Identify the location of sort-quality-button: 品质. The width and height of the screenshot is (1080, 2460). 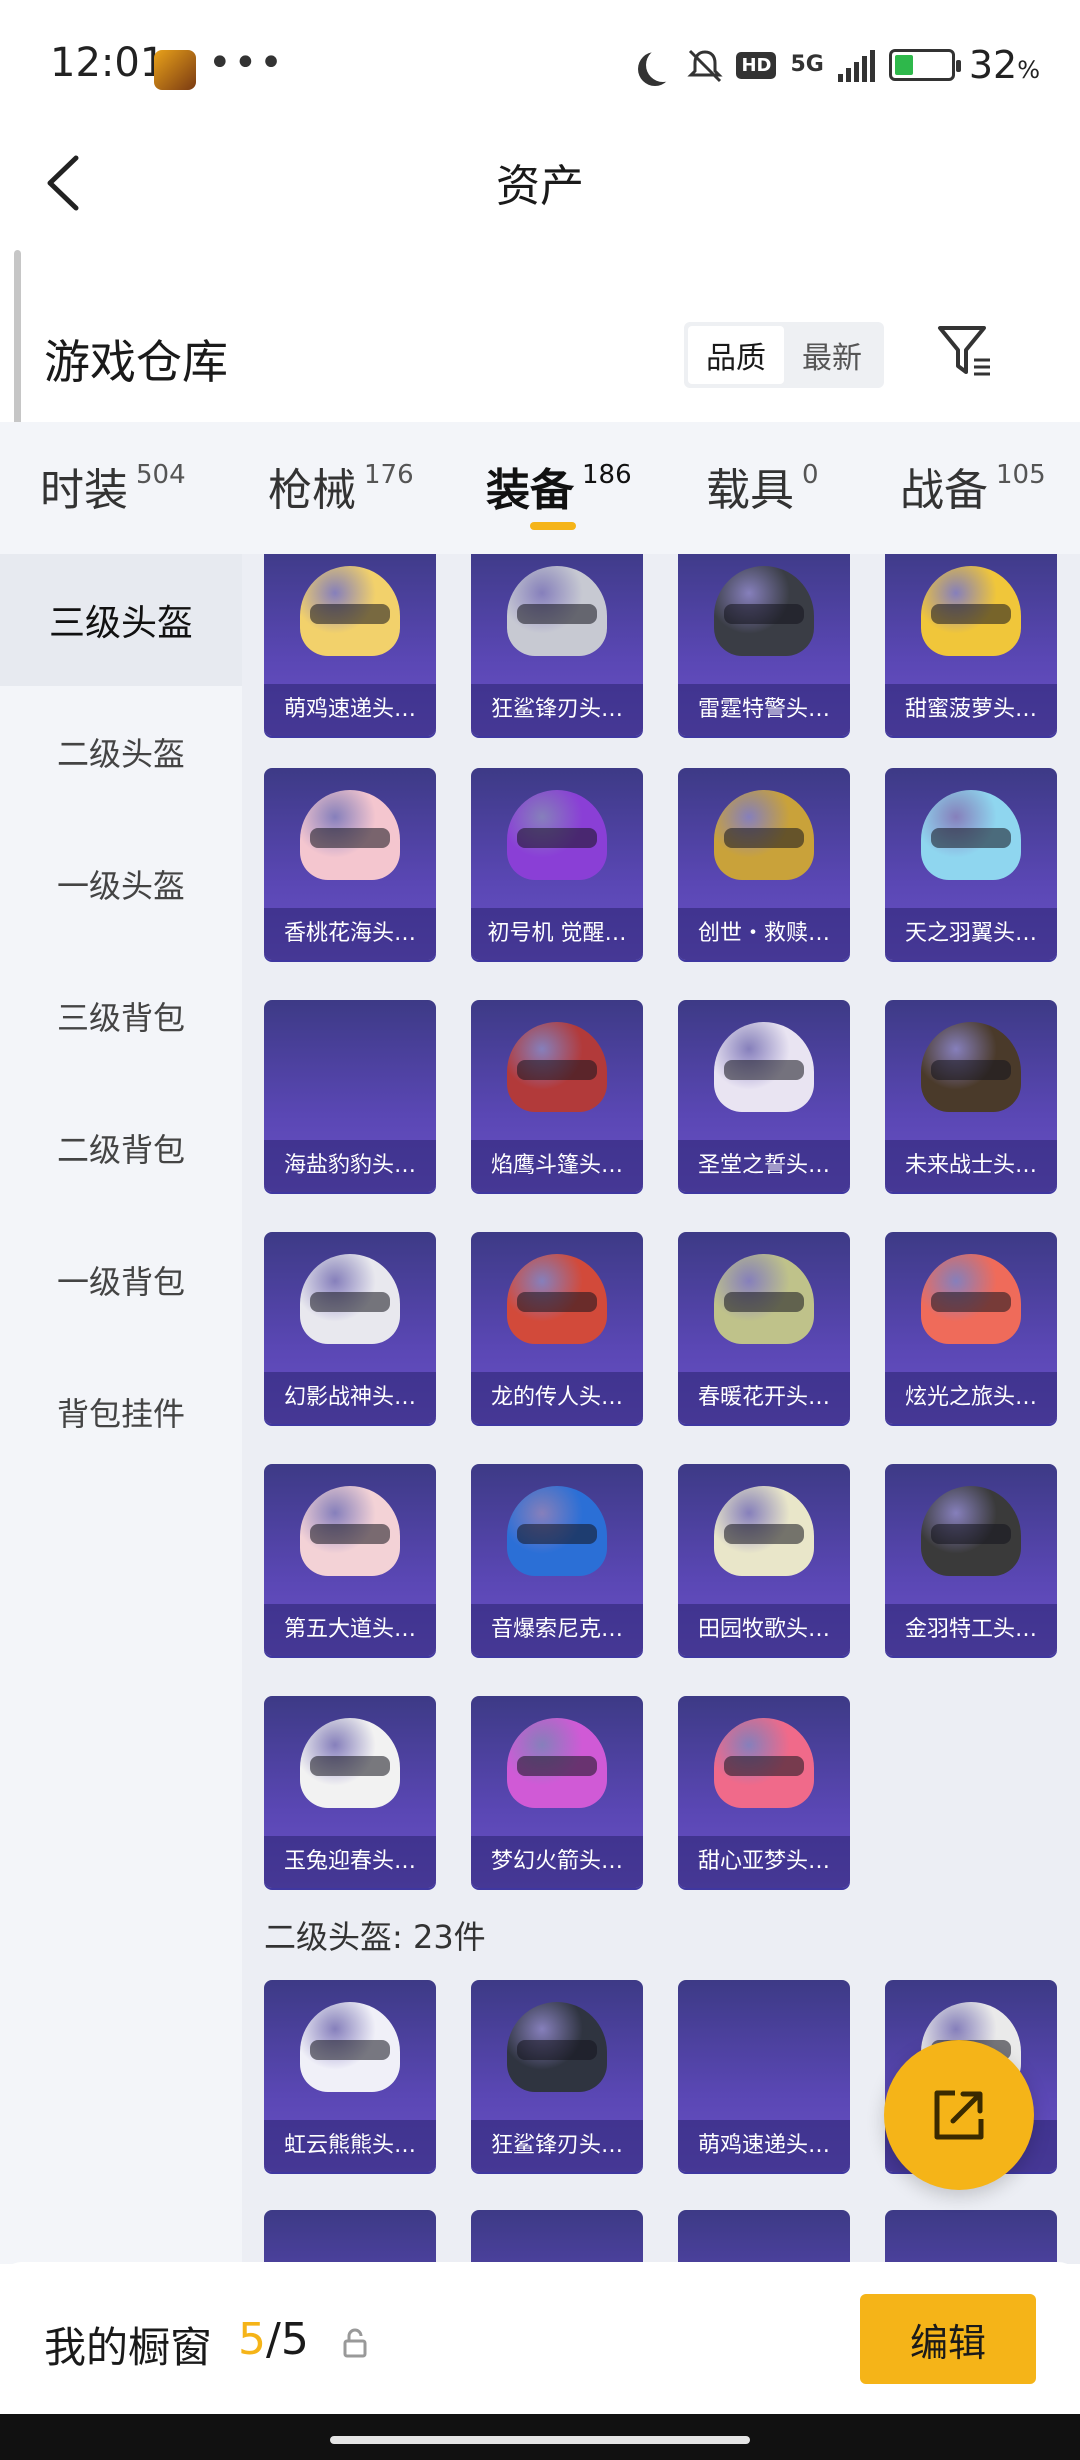
(736, 355).